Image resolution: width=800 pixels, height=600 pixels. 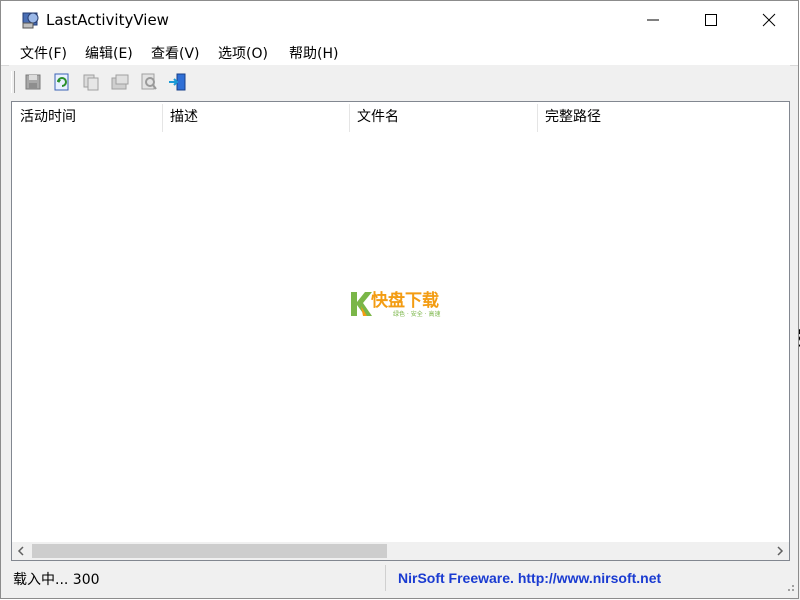 I want to click on minimize-icon, so click(x=653, y=20).